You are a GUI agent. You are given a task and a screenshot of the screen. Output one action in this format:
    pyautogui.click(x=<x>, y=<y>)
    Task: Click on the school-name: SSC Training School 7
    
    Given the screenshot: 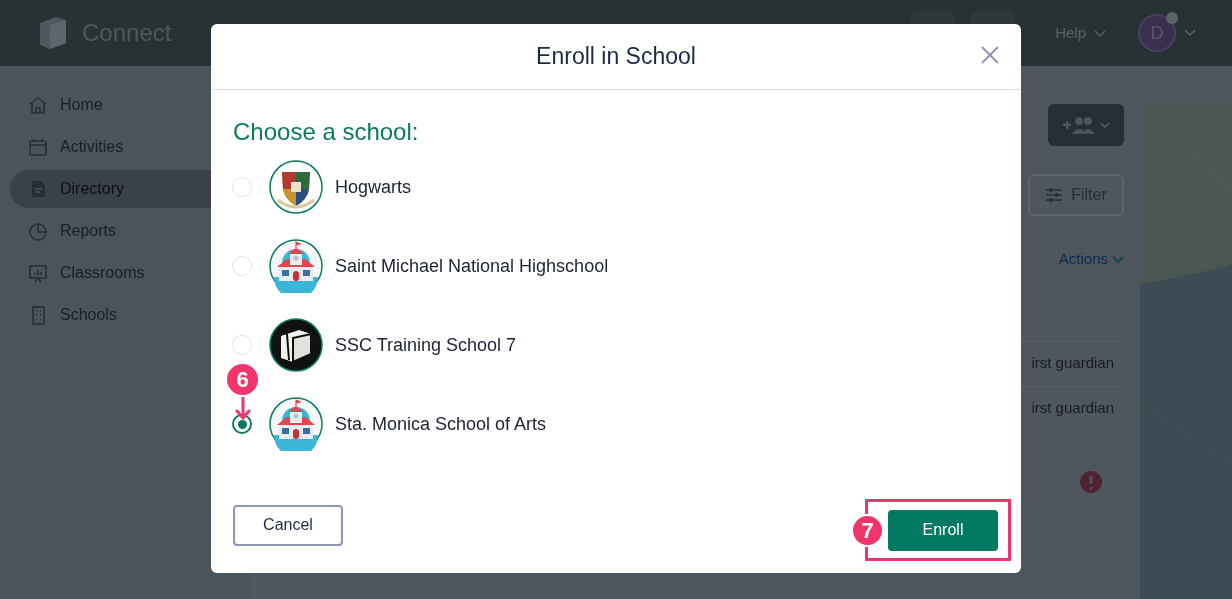 What is the action you would take?
    pyautogui.click(x=426, y=345)
    